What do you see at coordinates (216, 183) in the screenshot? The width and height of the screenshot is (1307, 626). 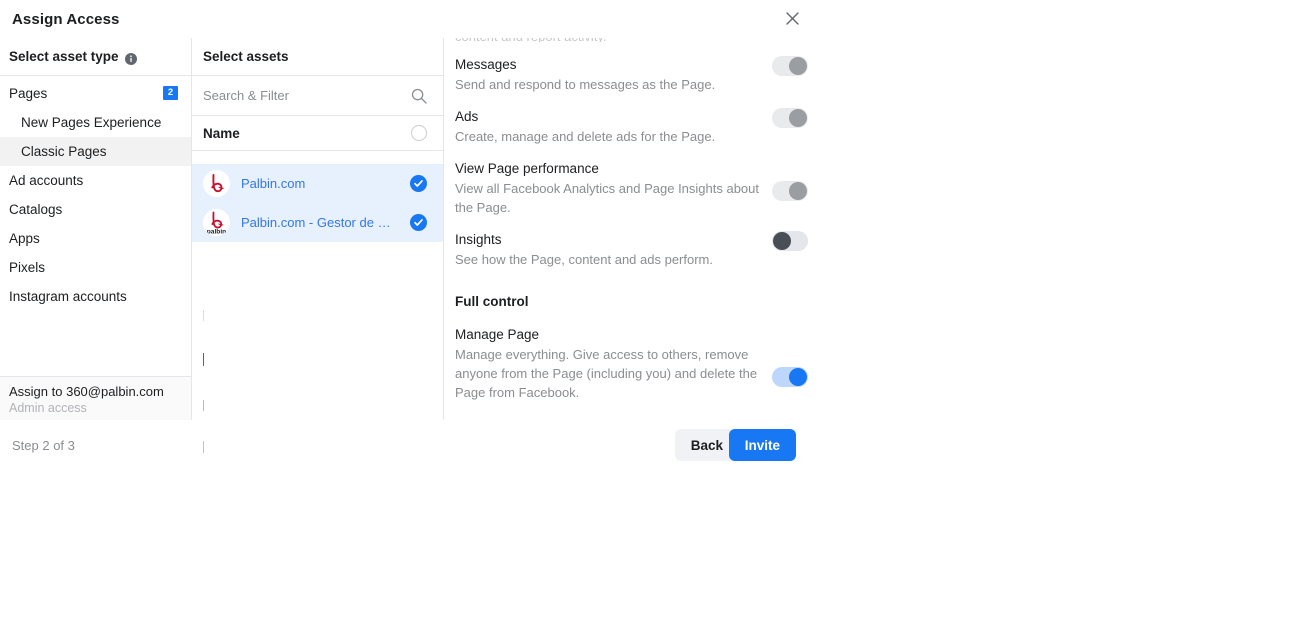 I see `palbin-logo-icon` at bounding box center [216, 183].